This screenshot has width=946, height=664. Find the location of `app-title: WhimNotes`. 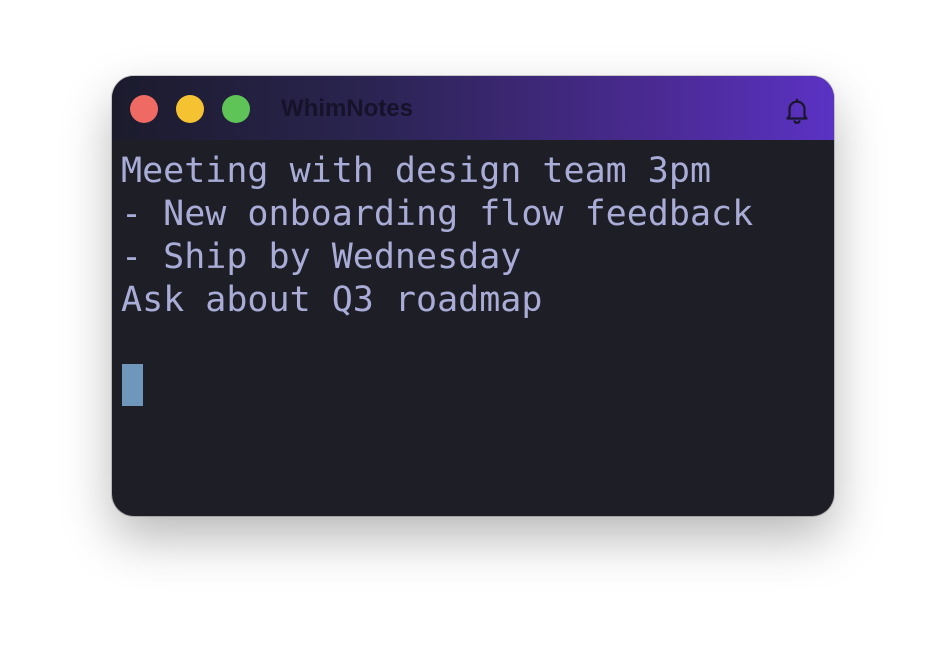

app-title: WhimNotes is located at coordinates (347, 108).